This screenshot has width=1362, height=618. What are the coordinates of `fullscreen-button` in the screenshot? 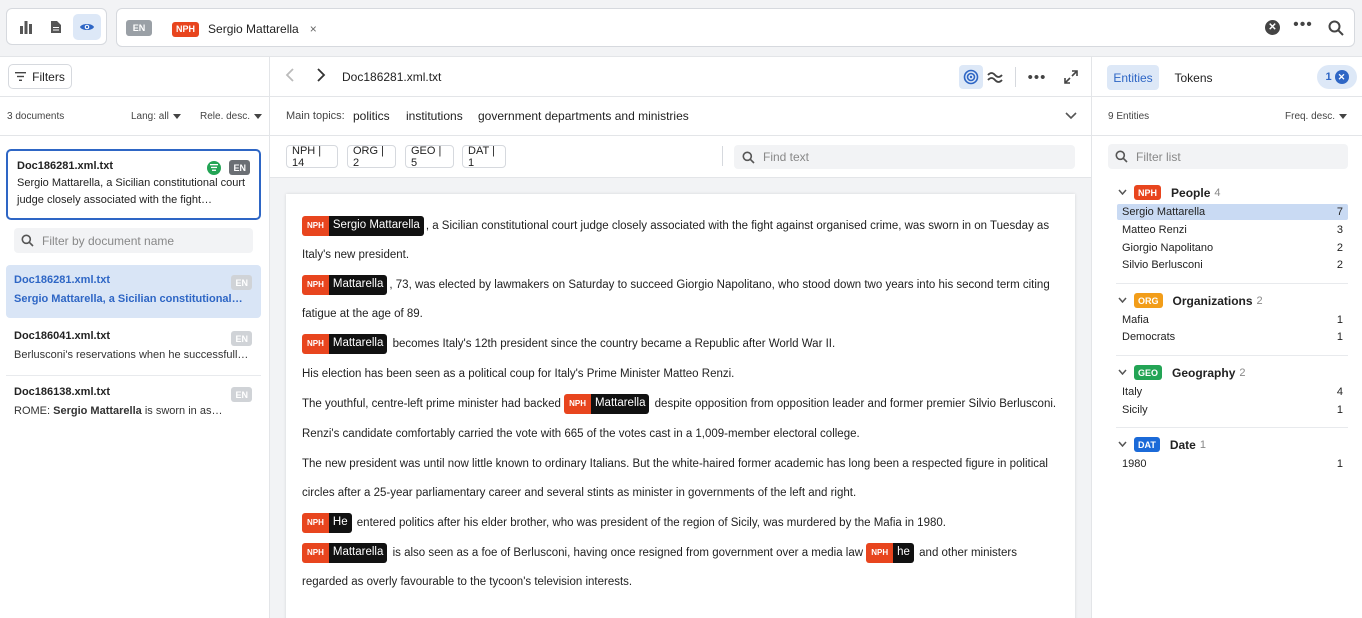 It's located at (1071, 77).